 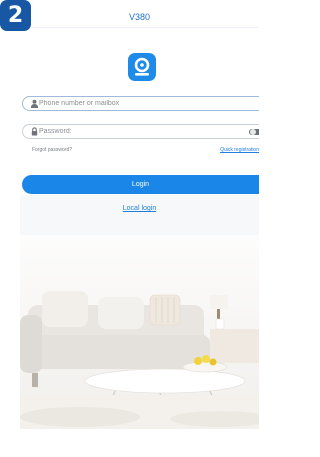 I want to click on forgot-password-link: Forgot password?, so click(x=52, y=150).